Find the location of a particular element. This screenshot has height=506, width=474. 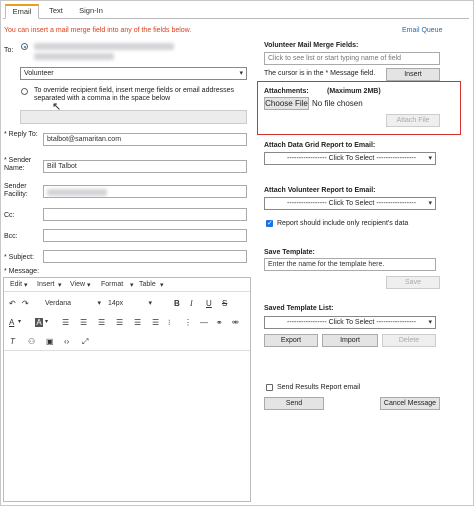

tab-bar: Email Text Sign-In is located at coordinates (236, 11).